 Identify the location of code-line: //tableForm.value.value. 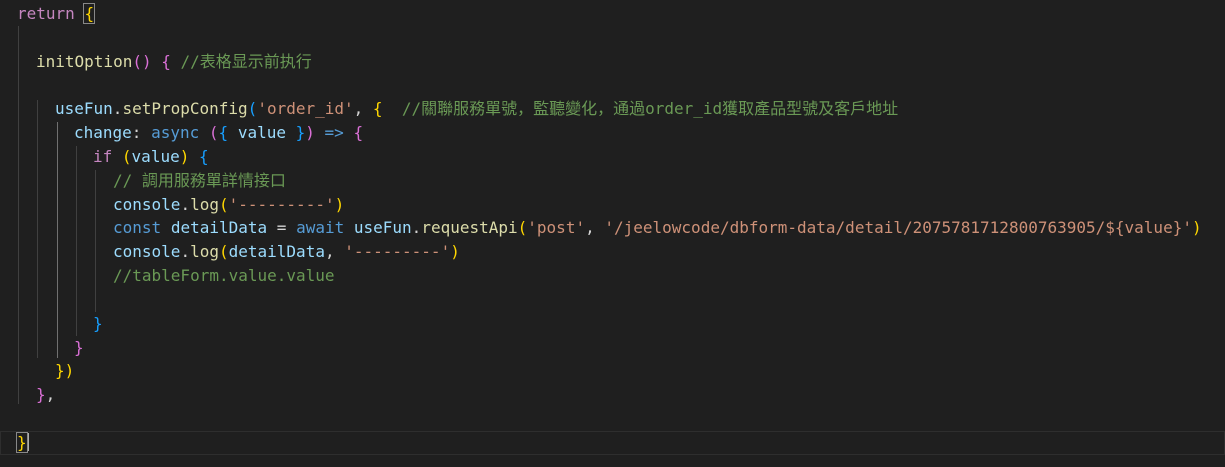
(612, 276).